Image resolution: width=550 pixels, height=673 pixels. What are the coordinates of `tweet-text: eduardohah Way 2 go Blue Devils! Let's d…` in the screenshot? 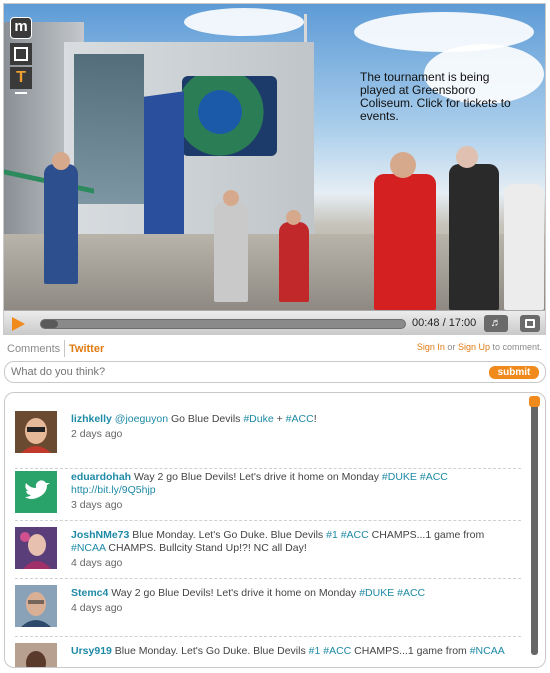 It's located at (296, 491).